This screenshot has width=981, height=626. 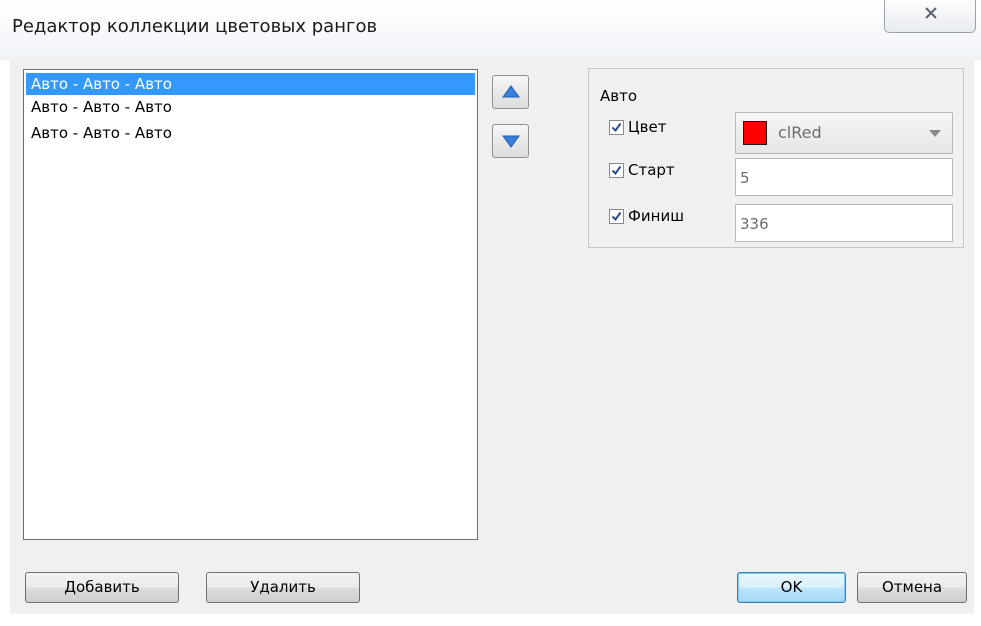 What do you see at coordinates (647, 127) in the screenshot?
I see `color-label: Цвет` at bounding box center [647, 127].